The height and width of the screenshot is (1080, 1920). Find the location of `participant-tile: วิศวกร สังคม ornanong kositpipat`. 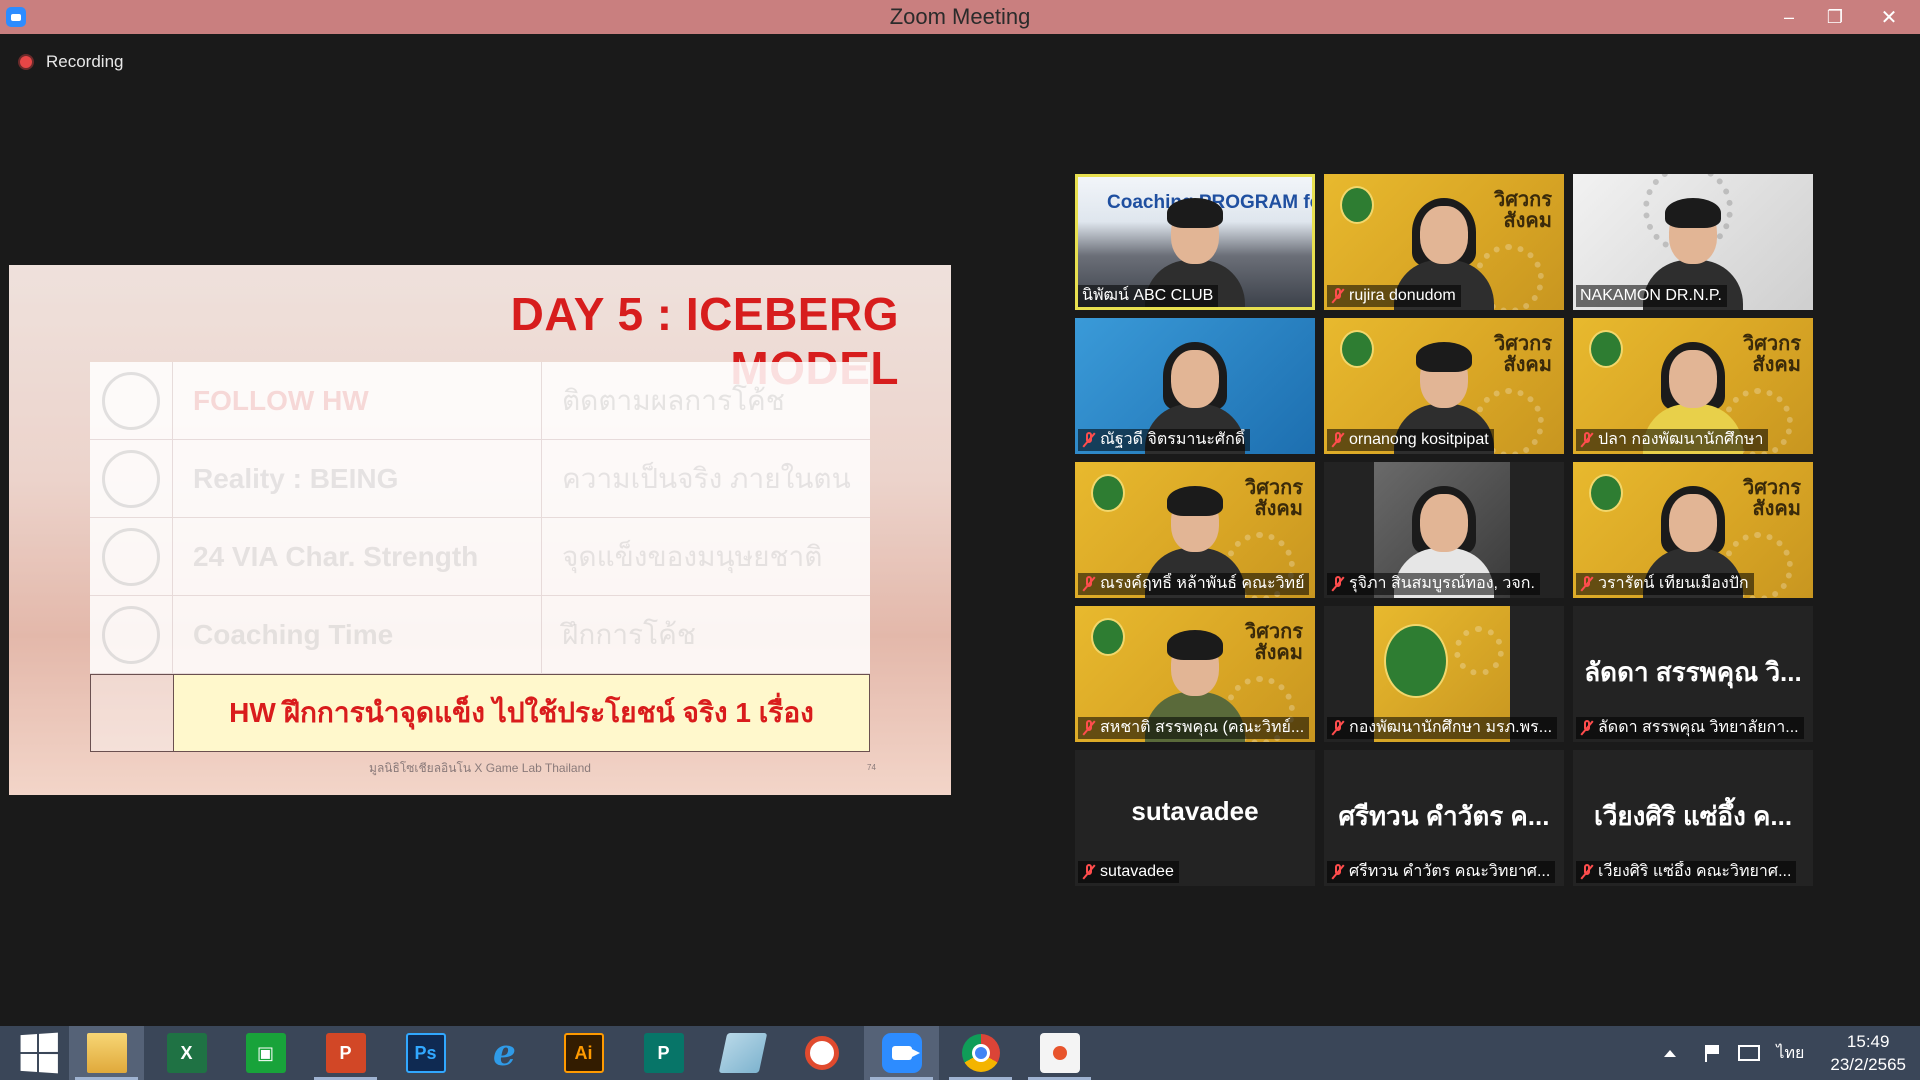

participant-tile: วิศวกร สังคม ornanong kositpipat is located at coordinates (1444, 386).